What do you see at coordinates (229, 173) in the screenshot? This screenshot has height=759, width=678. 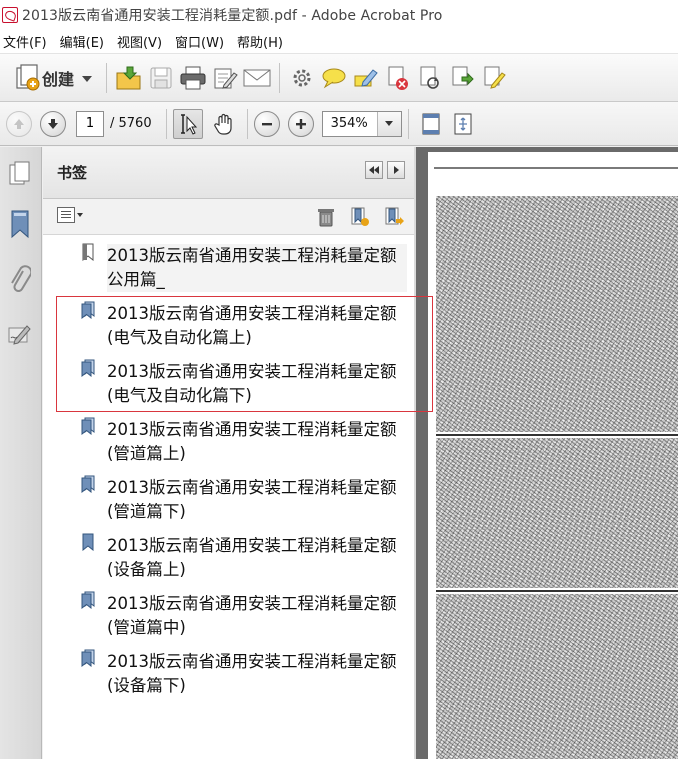 I see `bookmarks-panel-header: 书签` at bounding box center [229, 173].